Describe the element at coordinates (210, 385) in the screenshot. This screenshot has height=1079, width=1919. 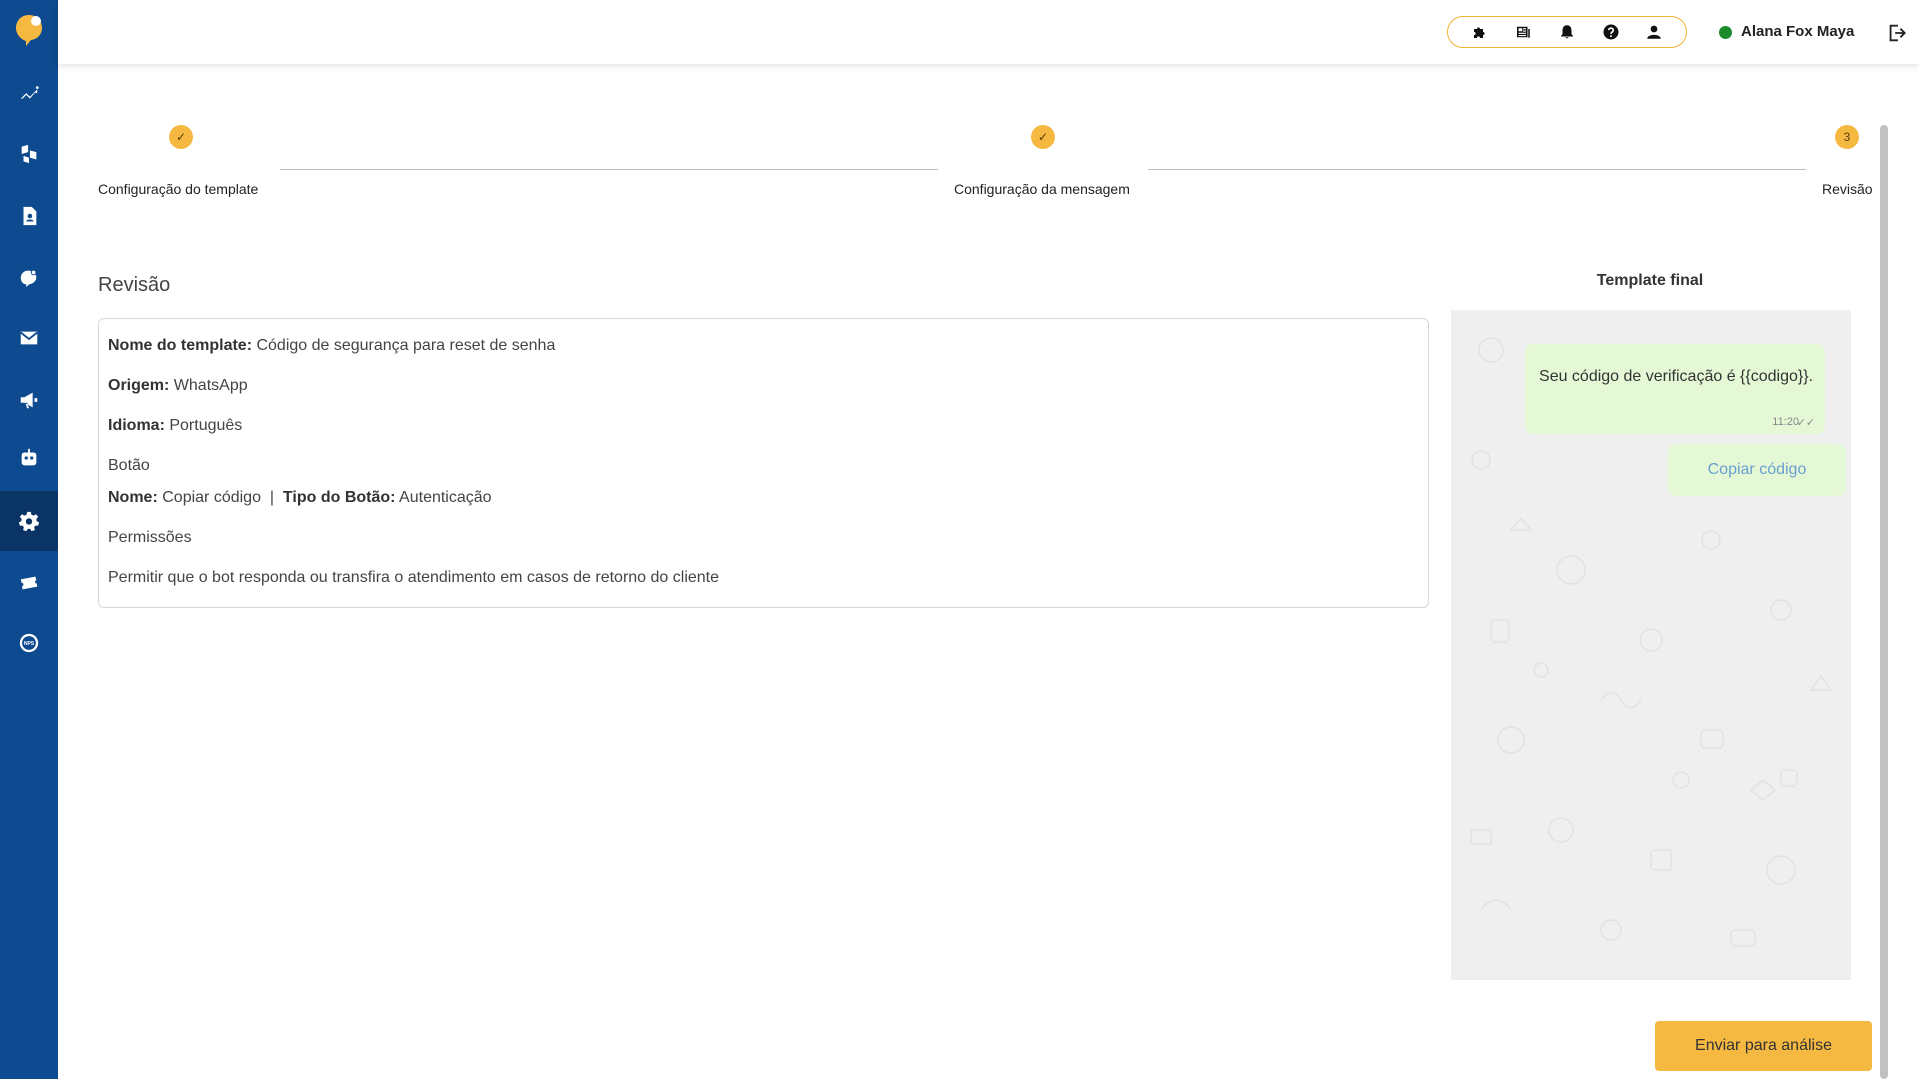
I see `origin-value: WhatsApp` at that location.